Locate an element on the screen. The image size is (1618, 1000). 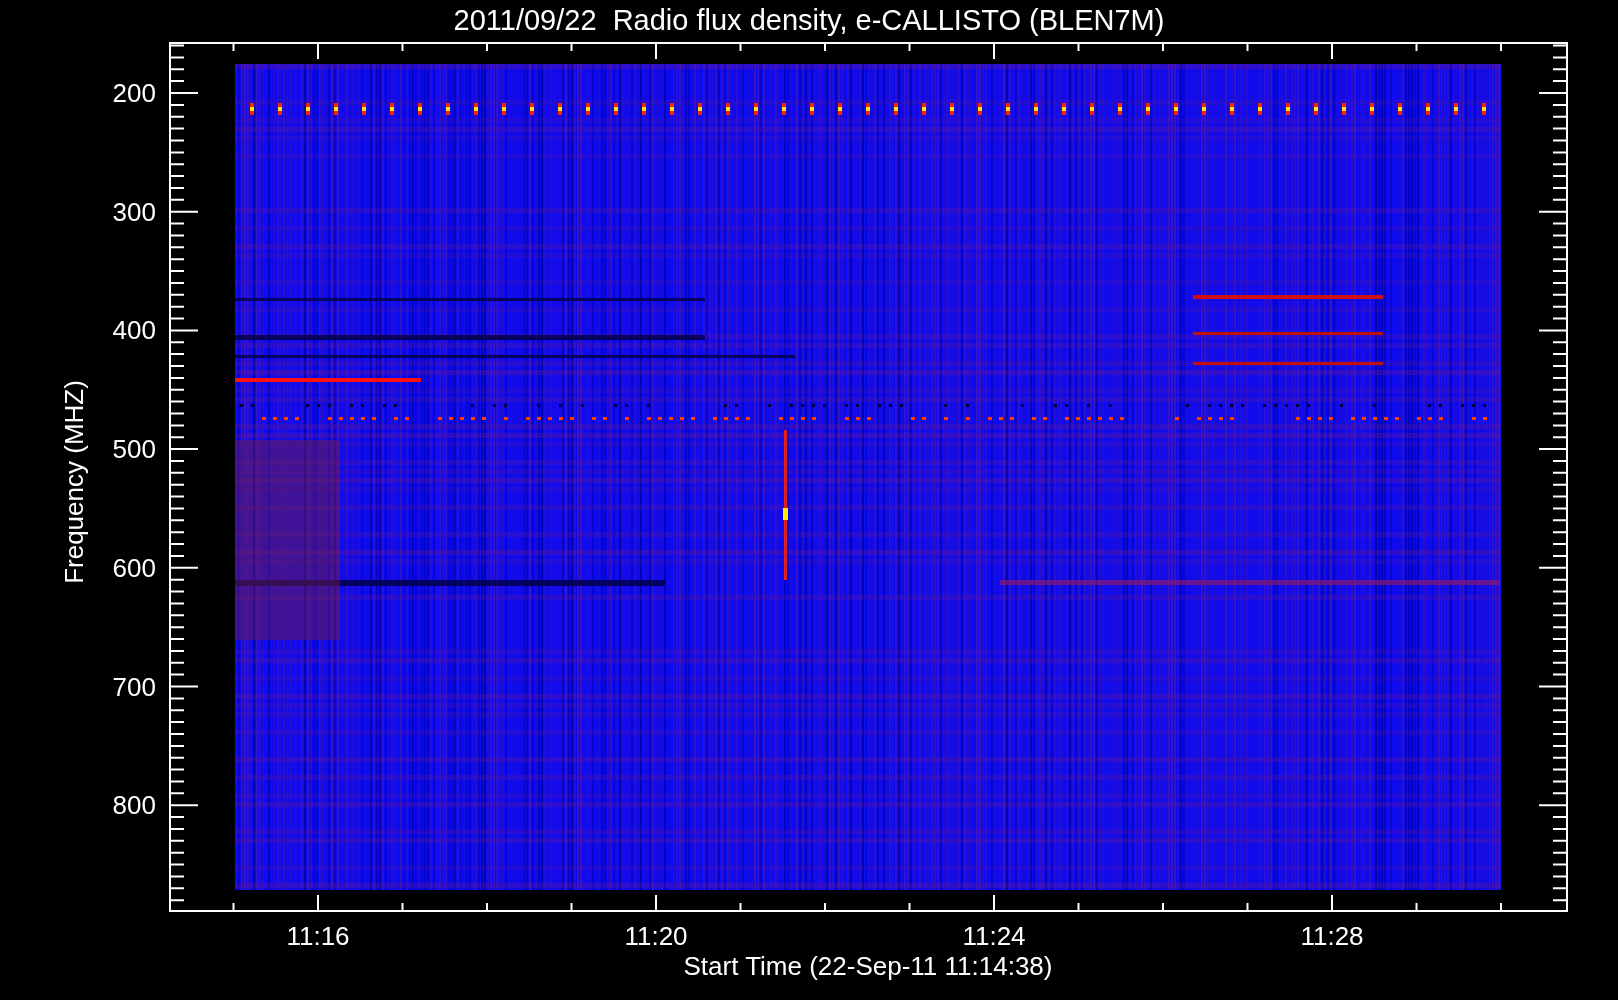
y-tick-label: 500 is located at coordinates (134, 449).